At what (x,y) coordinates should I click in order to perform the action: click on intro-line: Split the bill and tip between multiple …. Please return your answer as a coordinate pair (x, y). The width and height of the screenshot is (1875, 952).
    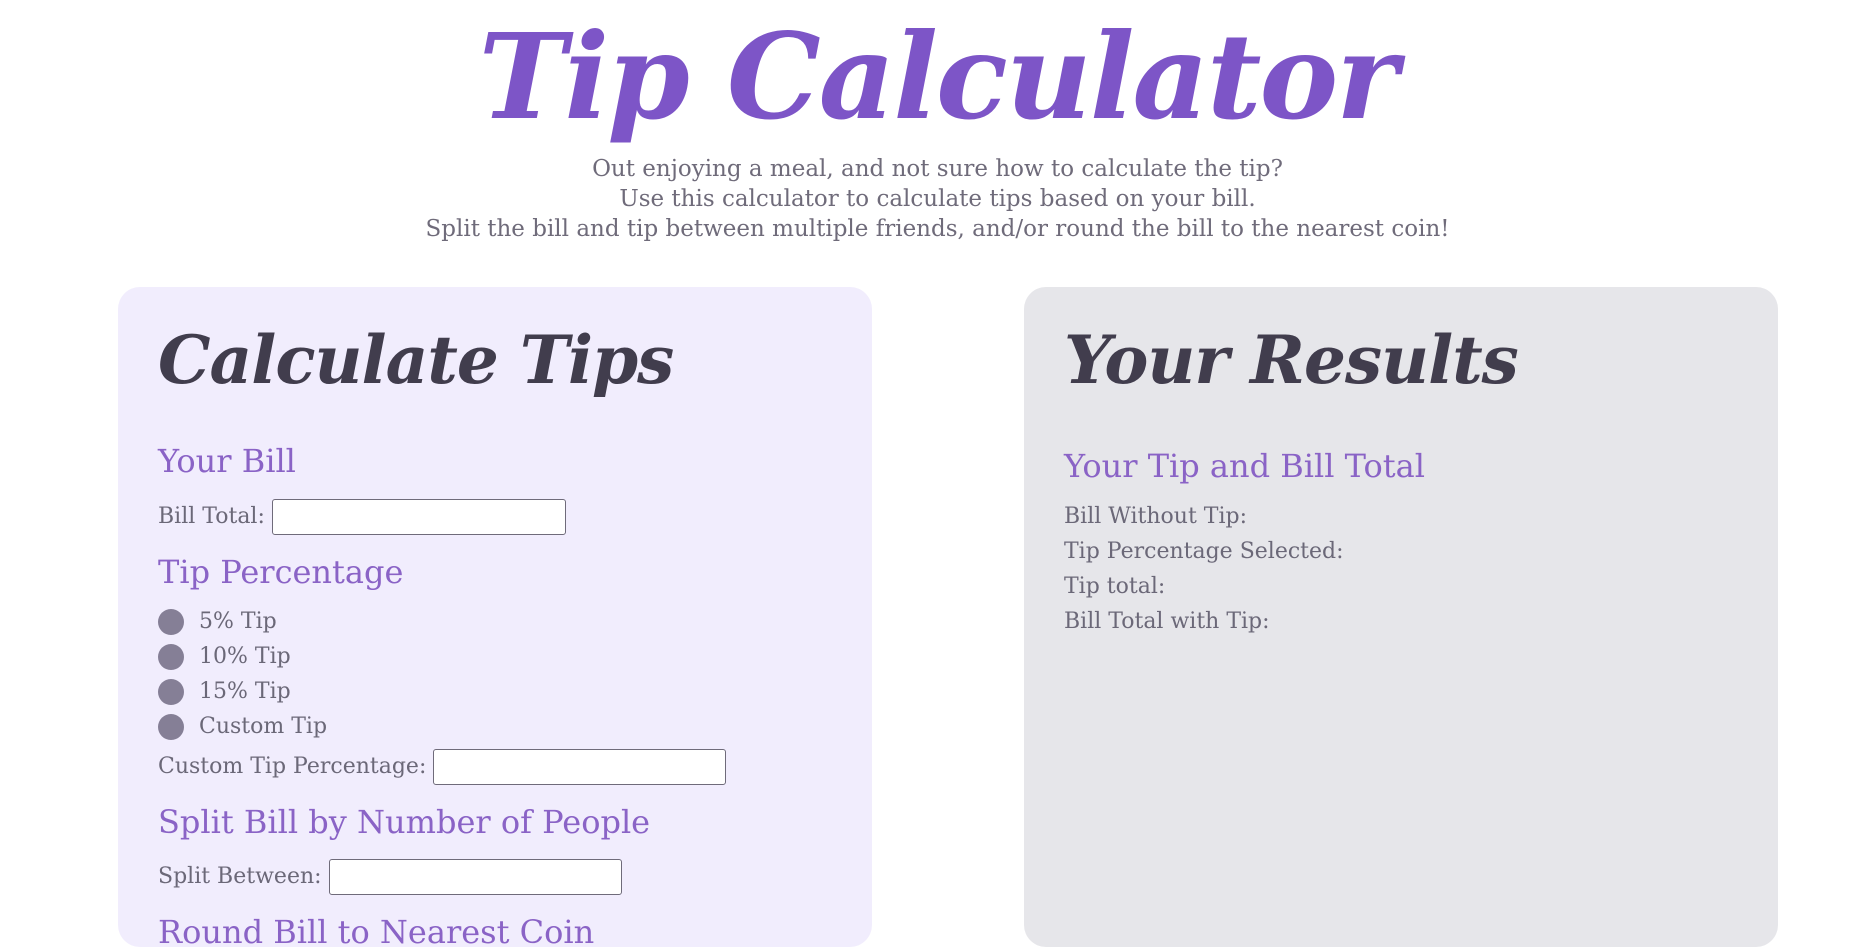
    Looking at the image, I should click on (937, 229).